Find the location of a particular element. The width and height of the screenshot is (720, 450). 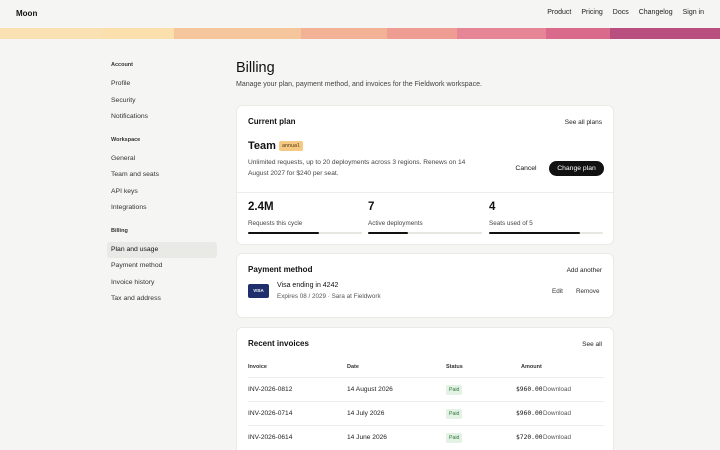

current-plan-heading: Current plan is located at coordinates (272, 121).